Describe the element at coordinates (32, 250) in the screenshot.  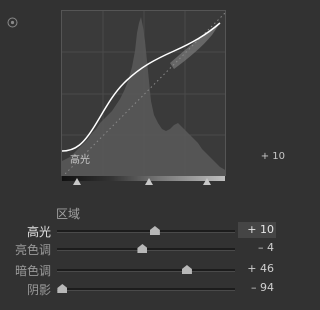
I see `lights-label: 亮色调` at that location.